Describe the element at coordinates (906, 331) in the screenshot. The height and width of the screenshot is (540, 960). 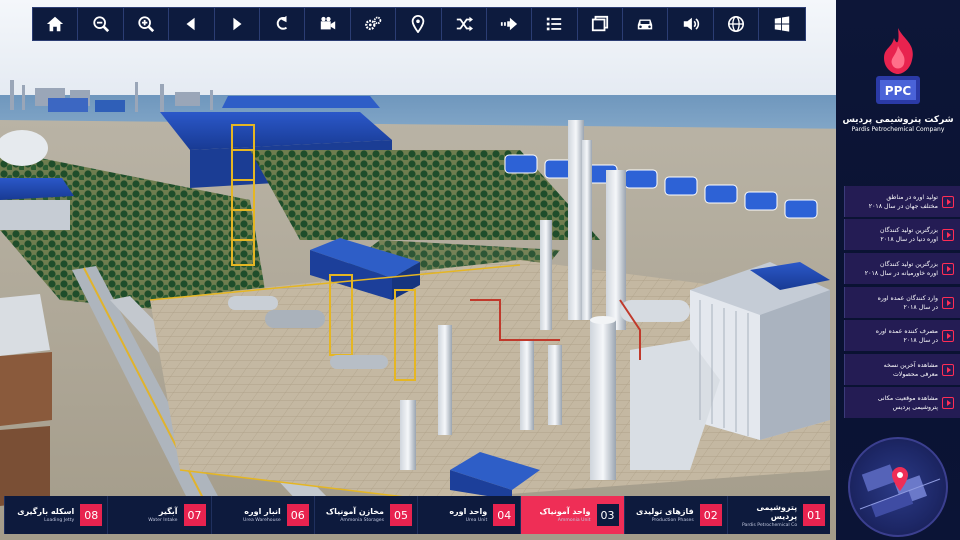
I see `info-button-label: مصرف کننده عمده اوره` at that location.